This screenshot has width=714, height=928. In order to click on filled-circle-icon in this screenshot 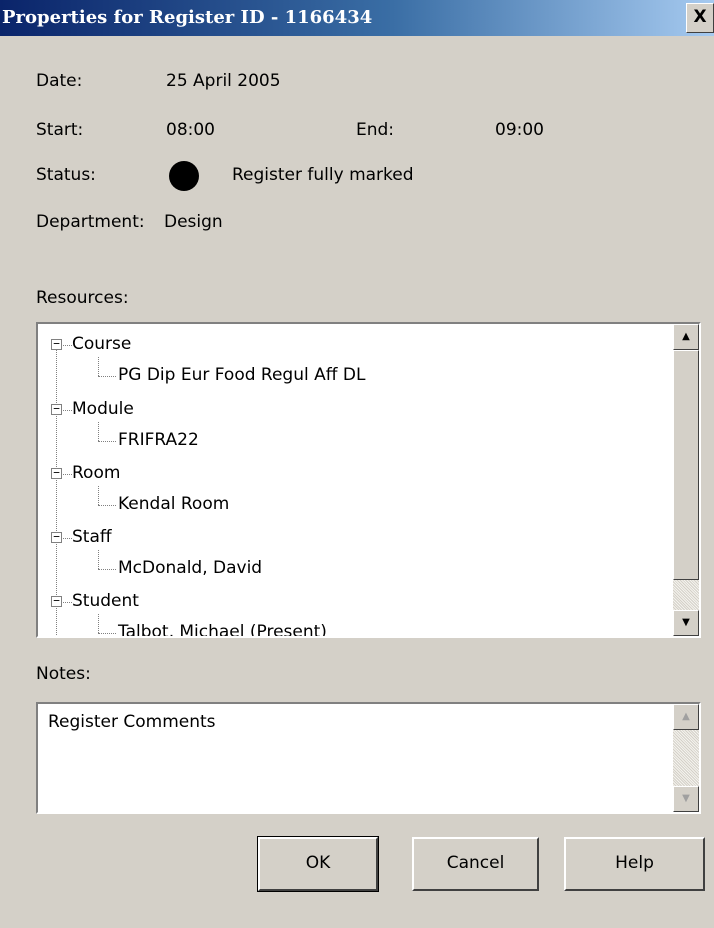, I will do `click(184, 176)`.